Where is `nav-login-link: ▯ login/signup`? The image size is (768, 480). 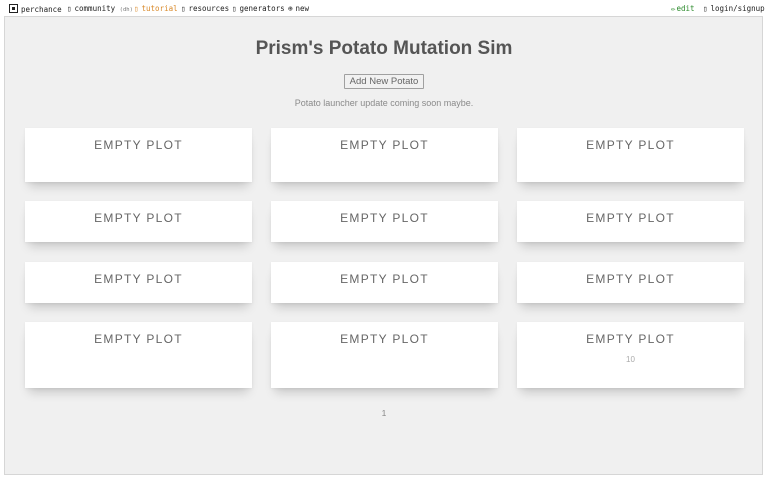 nav-login-link: ▯ login/signup is located at coordinates (734, 8).